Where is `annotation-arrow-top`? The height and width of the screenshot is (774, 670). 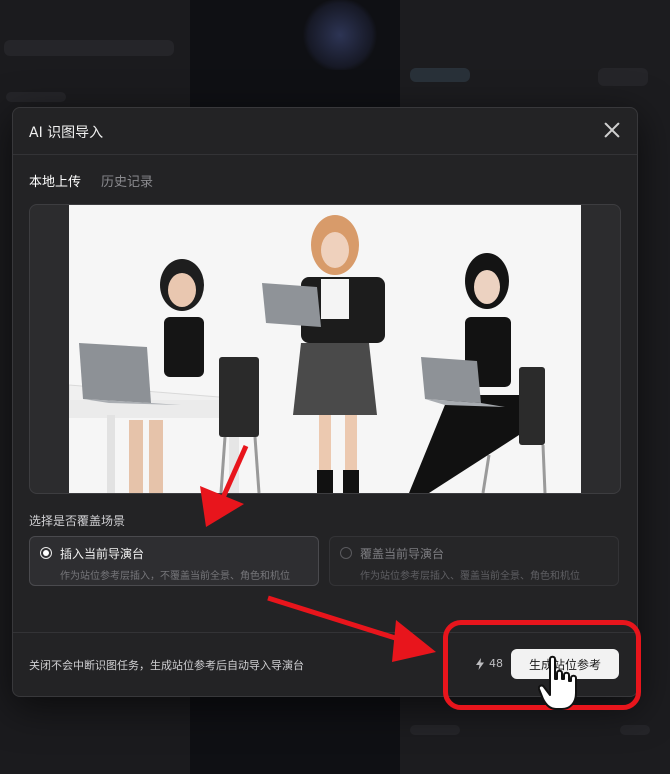 annotation-arrow-top is located at coordinates (234, 473).